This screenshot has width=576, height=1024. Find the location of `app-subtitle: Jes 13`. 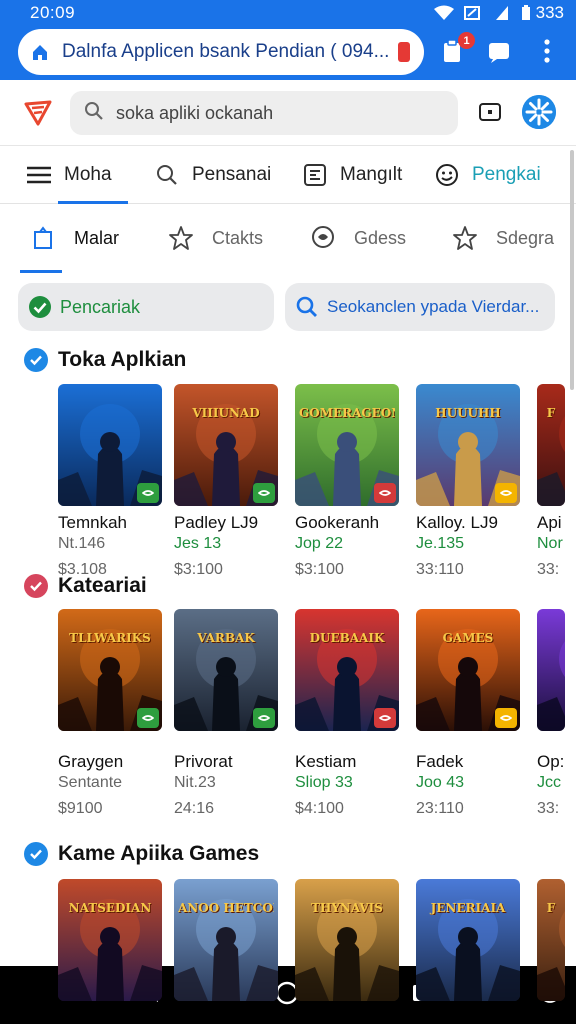

app-subtitle: Jes 13 is located at coordinates (198, 543).